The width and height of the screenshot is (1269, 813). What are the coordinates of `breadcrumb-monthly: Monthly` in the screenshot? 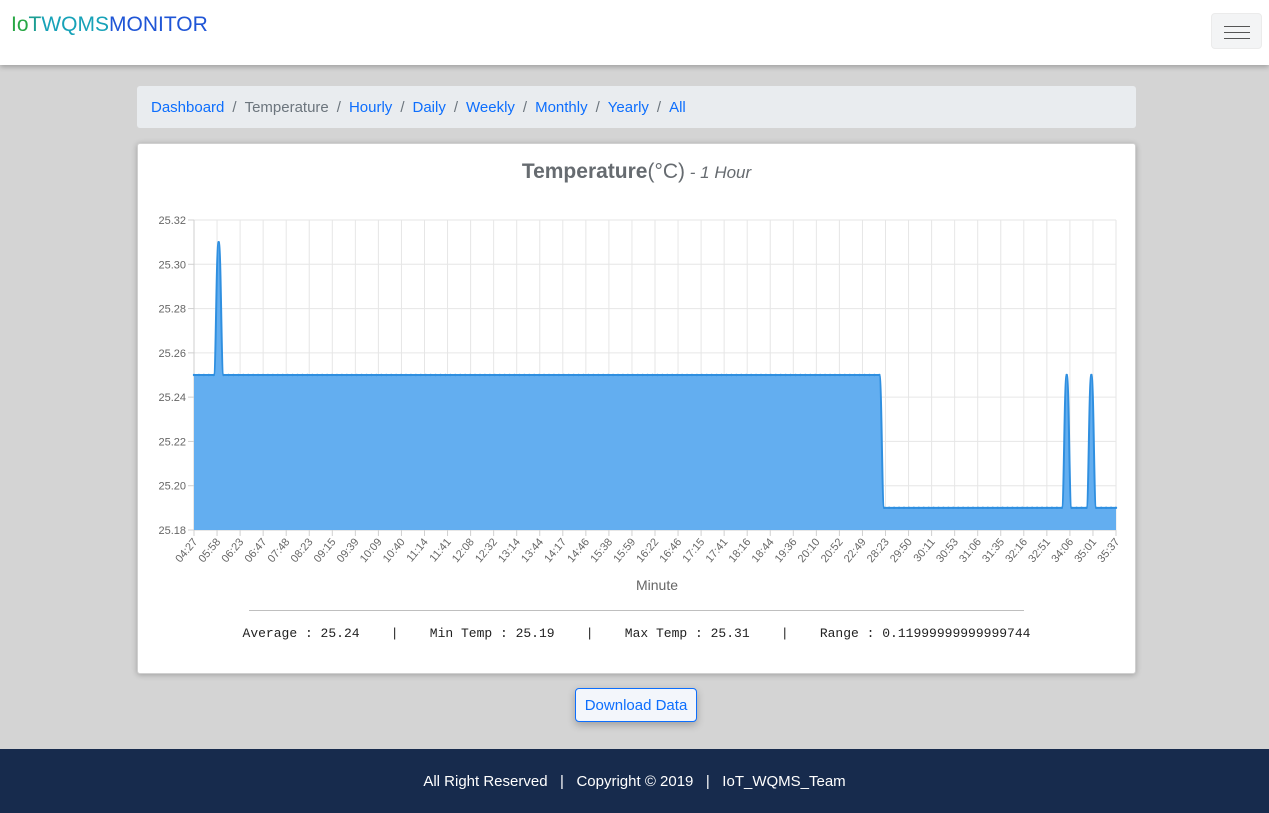 It's located at (561, 107).